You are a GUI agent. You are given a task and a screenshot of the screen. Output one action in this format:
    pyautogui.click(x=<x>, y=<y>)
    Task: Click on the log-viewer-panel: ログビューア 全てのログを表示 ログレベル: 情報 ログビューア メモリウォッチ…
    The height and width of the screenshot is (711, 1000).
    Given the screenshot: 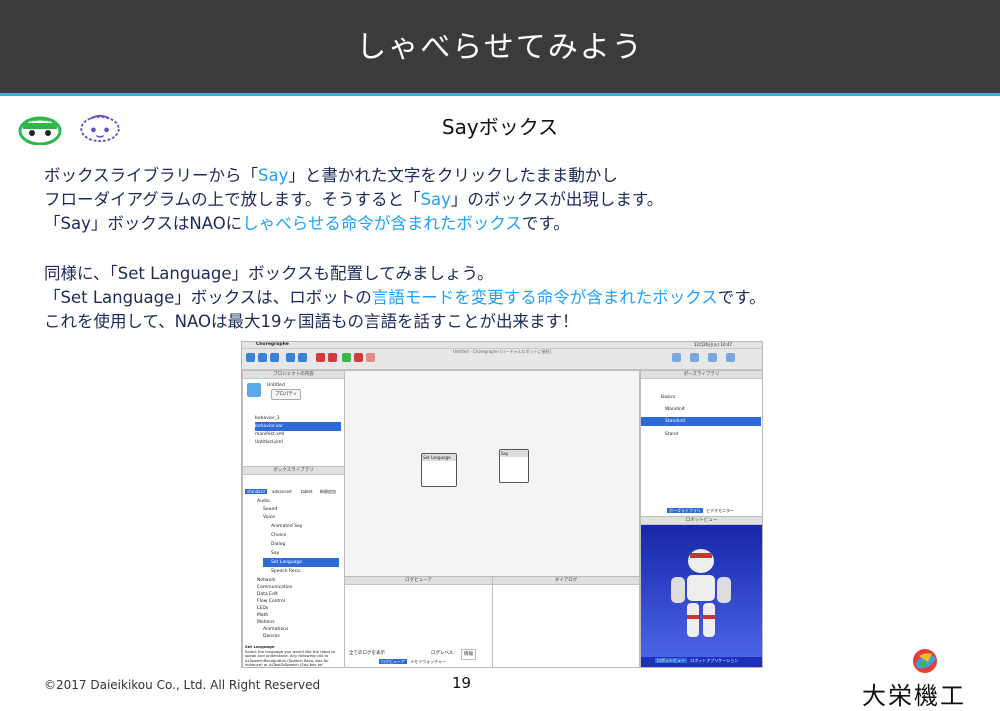 What is the action you would take?
    pyautogui.click(x=418, y=621)
    